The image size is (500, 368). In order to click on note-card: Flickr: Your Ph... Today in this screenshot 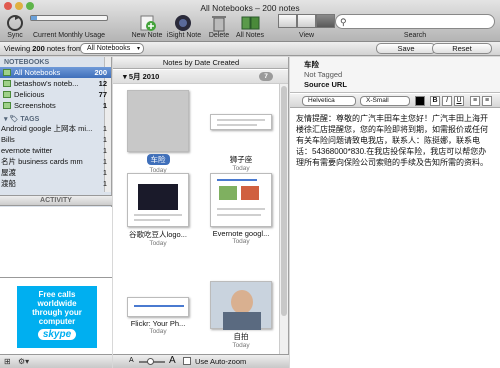, I will do `click(158, 308)`.